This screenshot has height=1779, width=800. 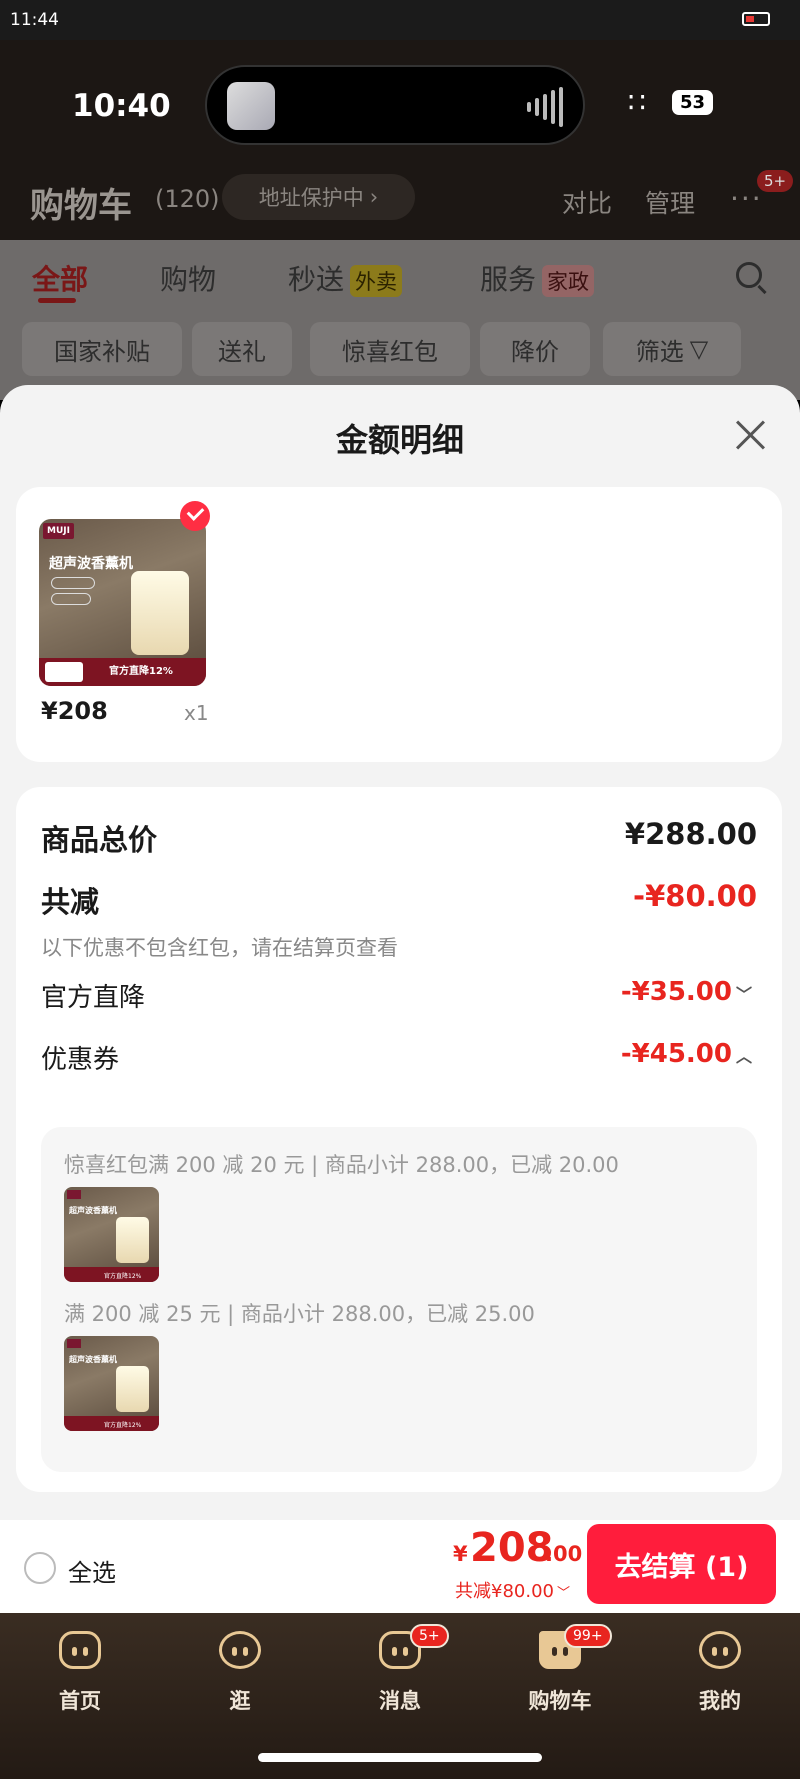 What do you see at coordinates (676, 992) in the screenshot?
I see `official-discount-value: -¥35.00` at bounding box center [676, 992].